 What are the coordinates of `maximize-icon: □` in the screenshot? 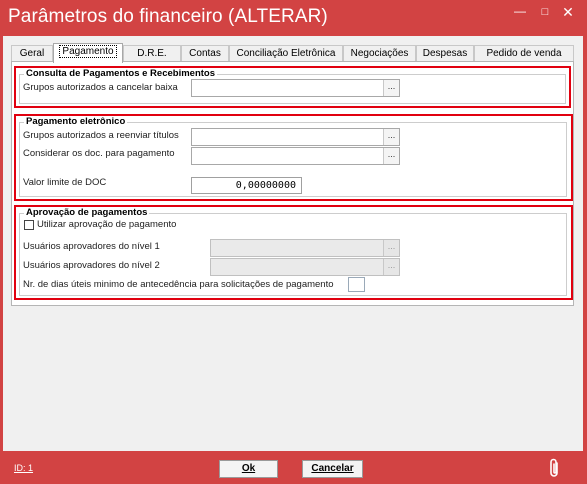 It's located at (545, 12).